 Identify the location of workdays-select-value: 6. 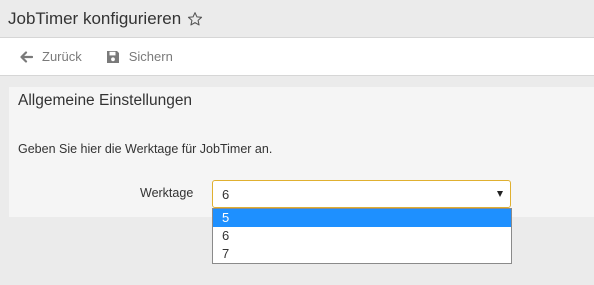
(226, 194).